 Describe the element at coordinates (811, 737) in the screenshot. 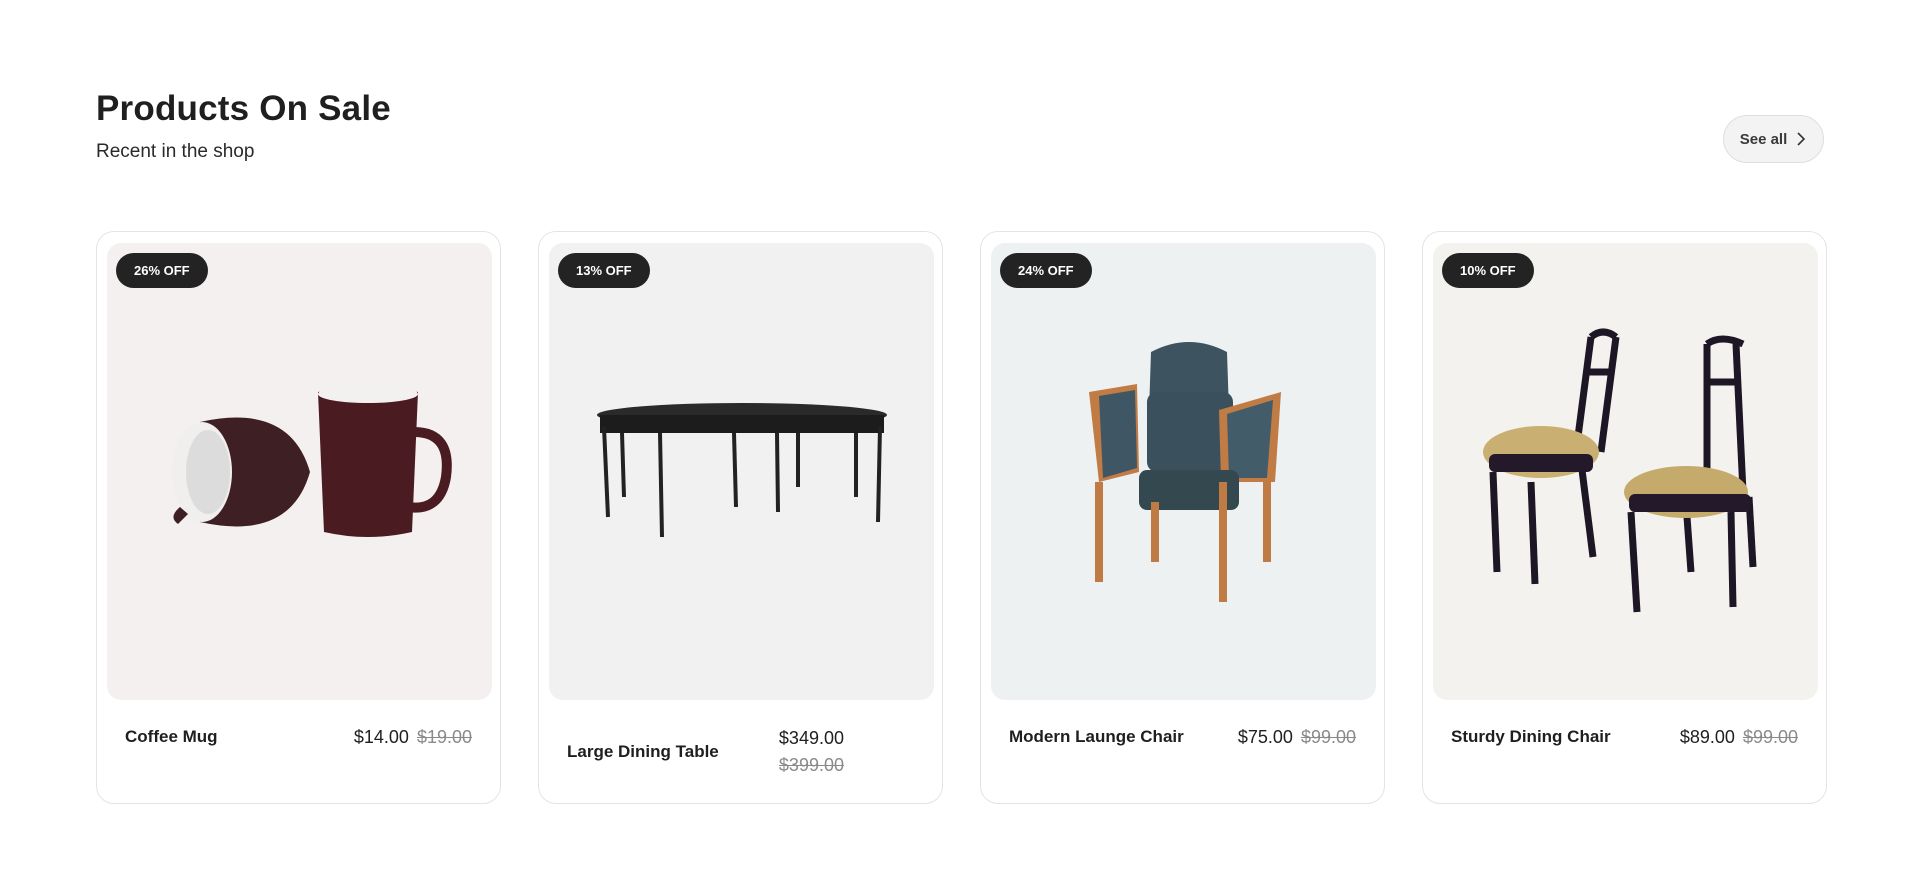

I see `sale-price: $349.00` at that location.